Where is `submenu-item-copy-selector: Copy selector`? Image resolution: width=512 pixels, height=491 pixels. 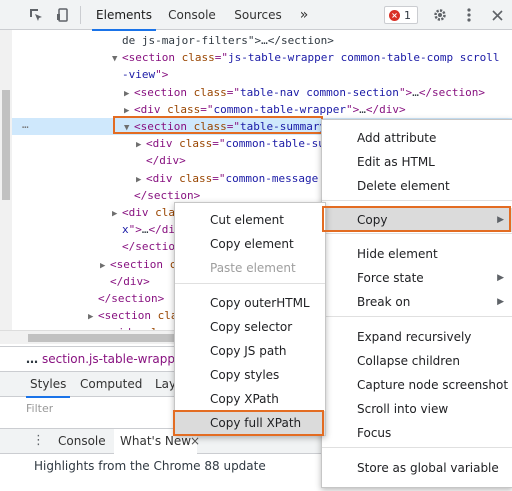 submenu-item-copy-selector: Copy selector is located at coordinates (250, 327).